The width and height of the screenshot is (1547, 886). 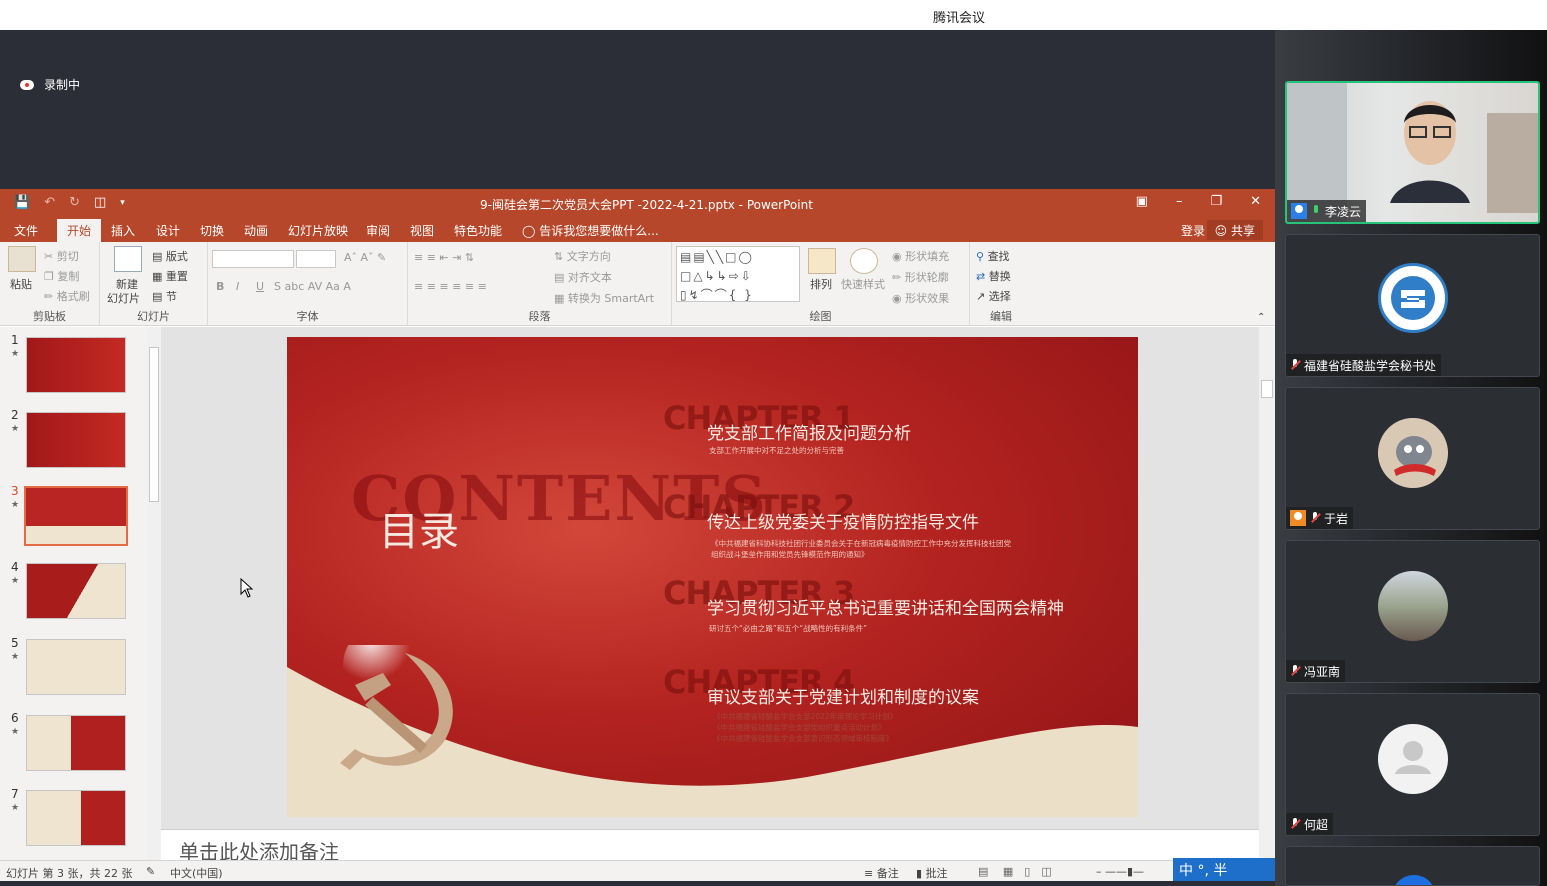 I want to click on tab-special: 特色功能, so click(x=478, y=230).